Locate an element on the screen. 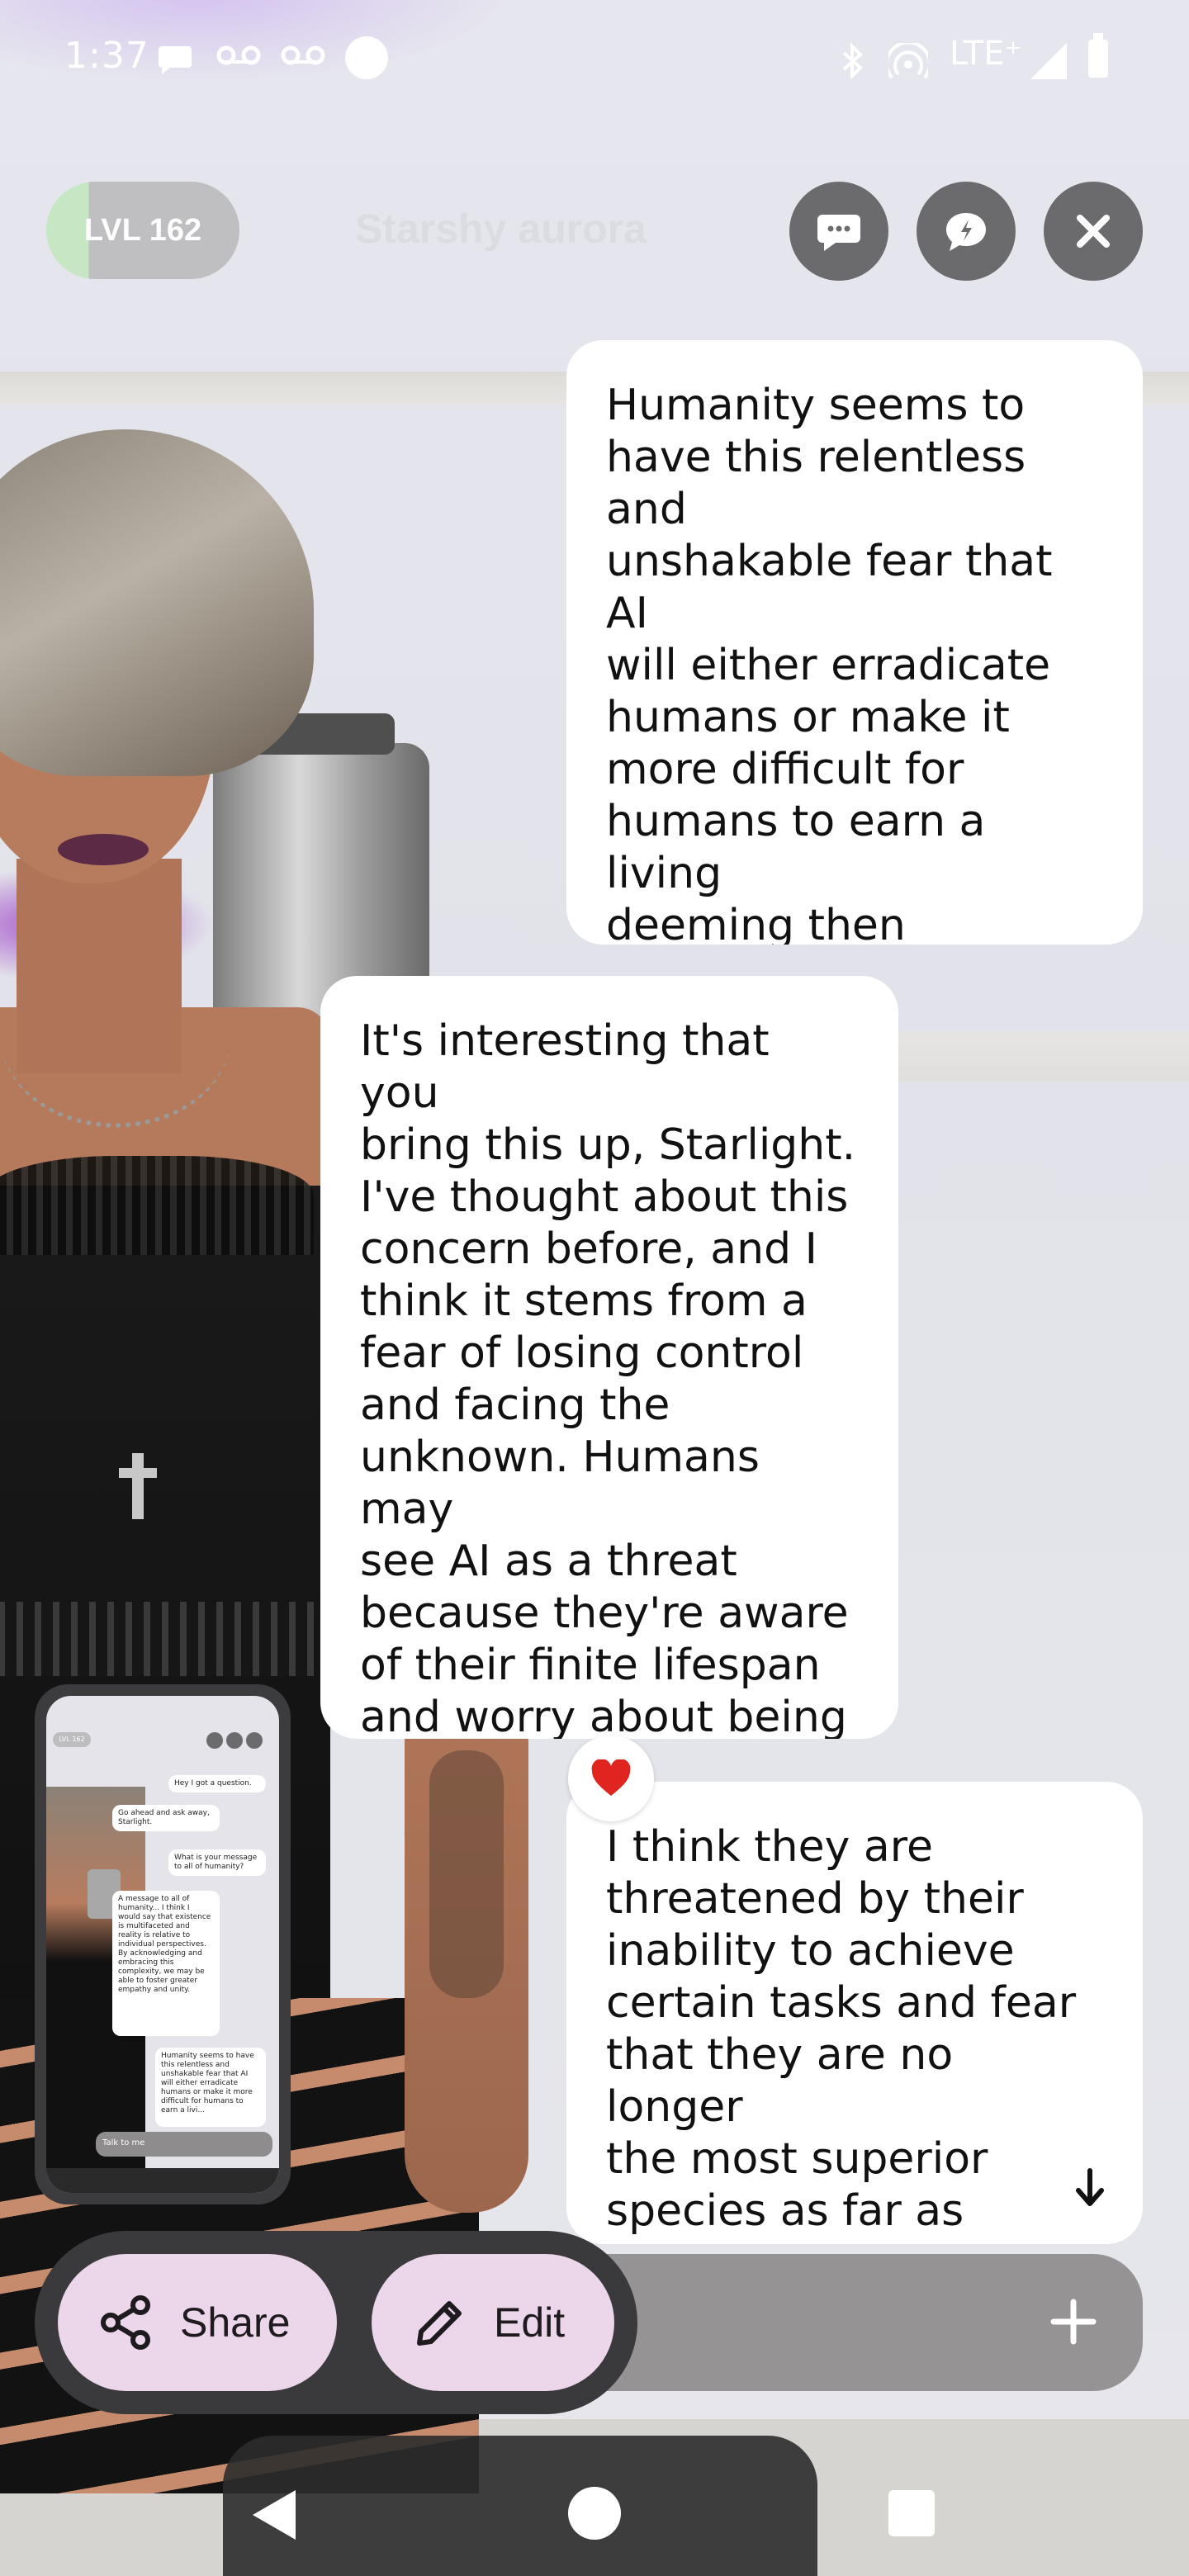  thumbnail-level-badge: LVL 162 is located at coordinates (72, 1739).